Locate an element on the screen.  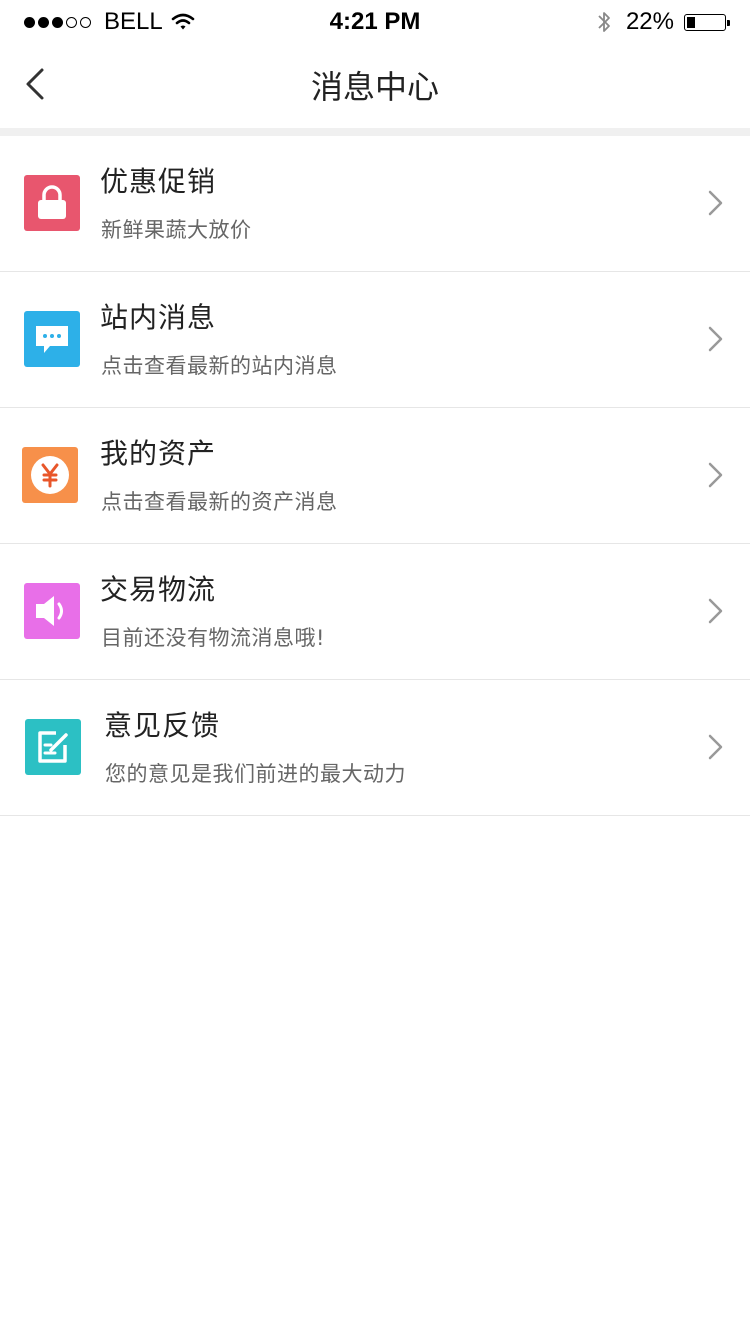
item-subtitle: 目前还没有物流消息哦! is located at coordinates (213, 638).